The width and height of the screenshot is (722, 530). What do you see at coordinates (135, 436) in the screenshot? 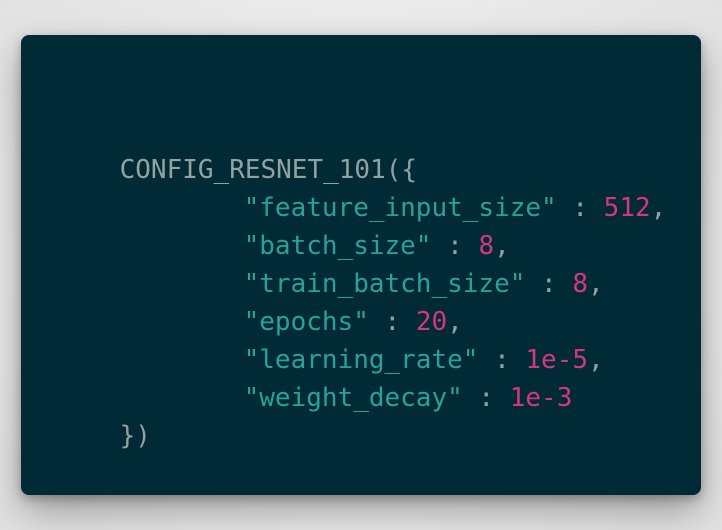
I see `function-call-close: })` at bounding box center [135, 436].